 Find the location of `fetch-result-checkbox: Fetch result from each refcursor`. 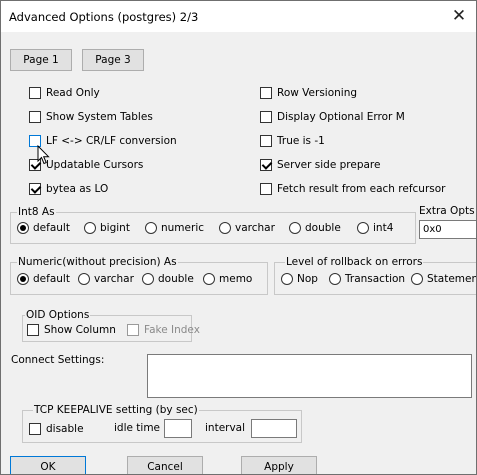

fetch-result-checkbox: Fetch result from each refcursor is located at coordinates (352, 189).